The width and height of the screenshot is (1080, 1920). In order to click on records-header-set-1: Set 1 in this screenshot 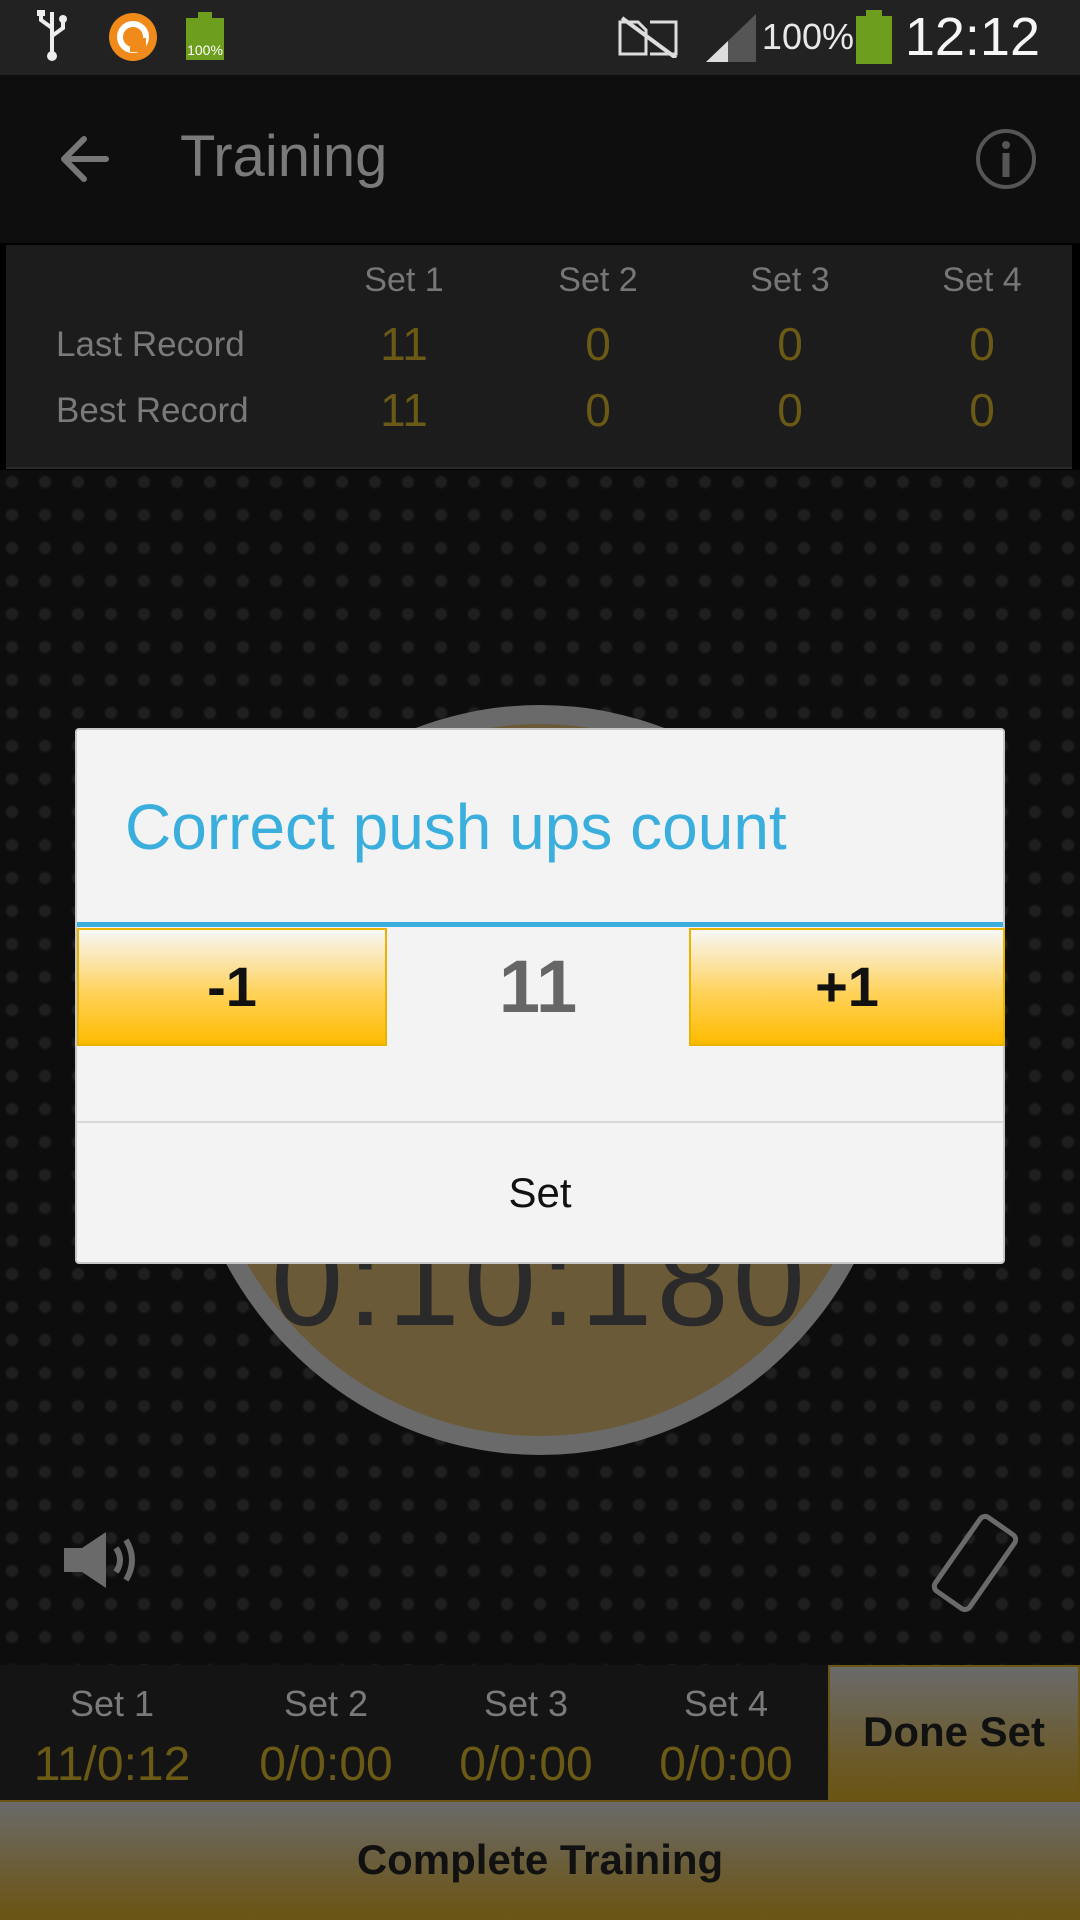, I will do `click(404, 280)`.